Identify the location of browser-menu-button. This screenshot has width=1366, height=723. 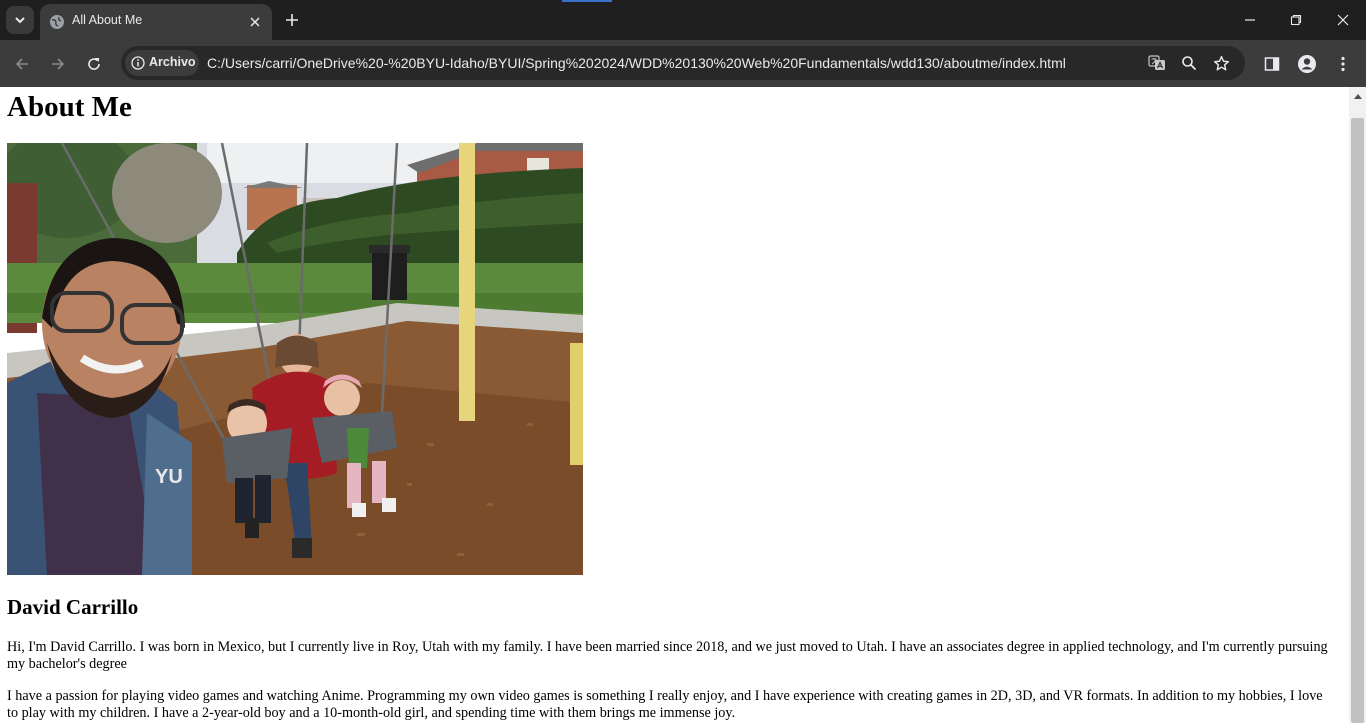
(1343, 64).